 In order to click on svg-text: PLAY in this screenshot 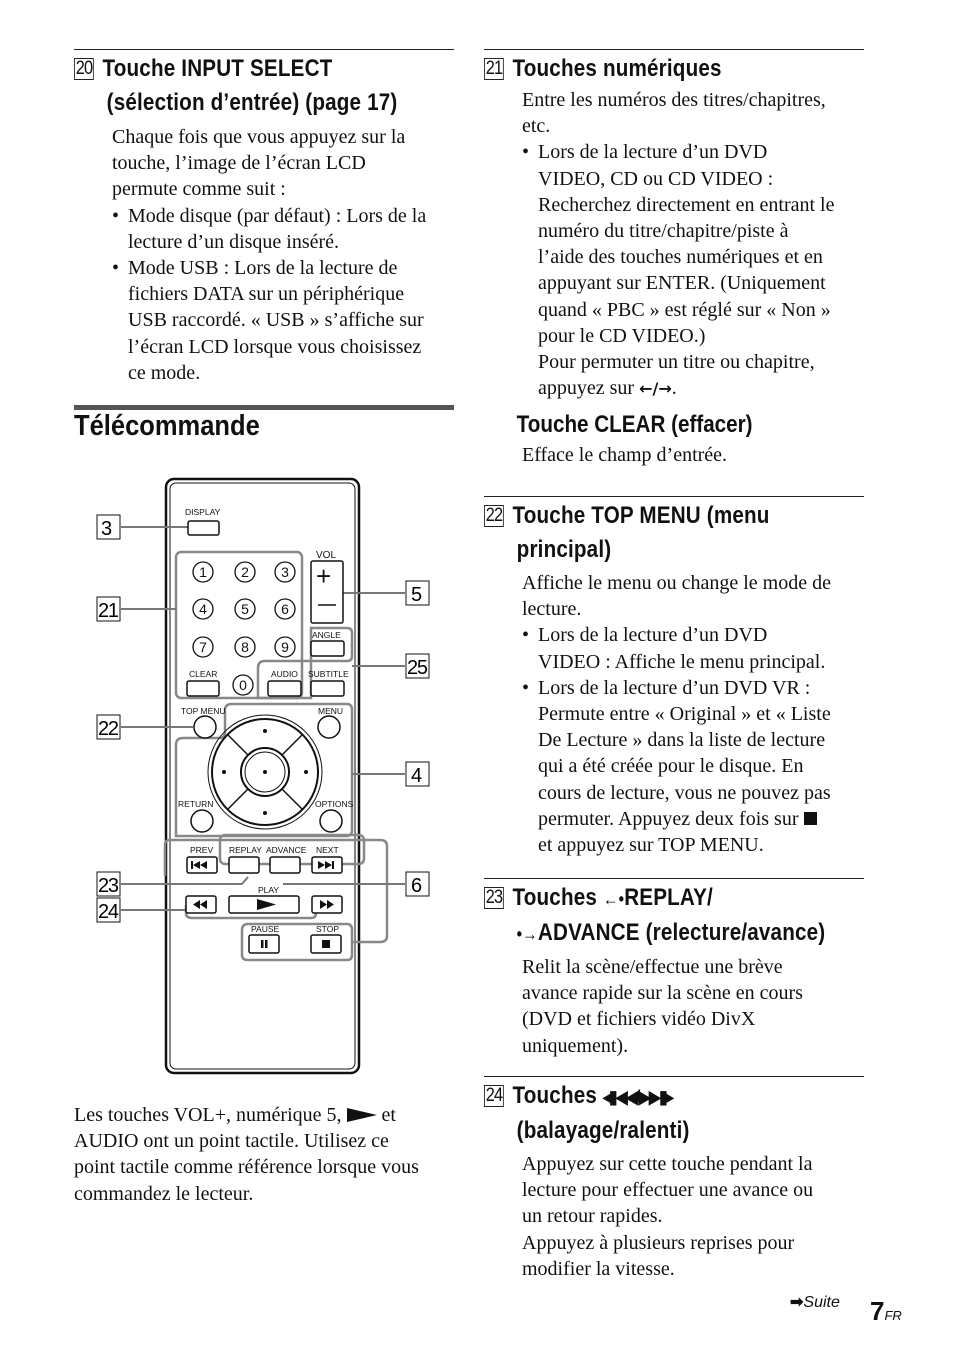, I will do `click(268, 890)`.